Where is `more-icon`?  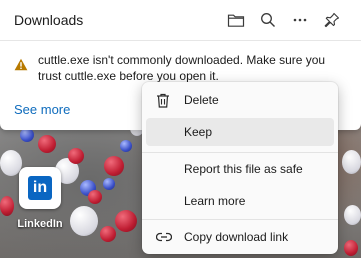 more-icon is located at coordinates (300, 20).